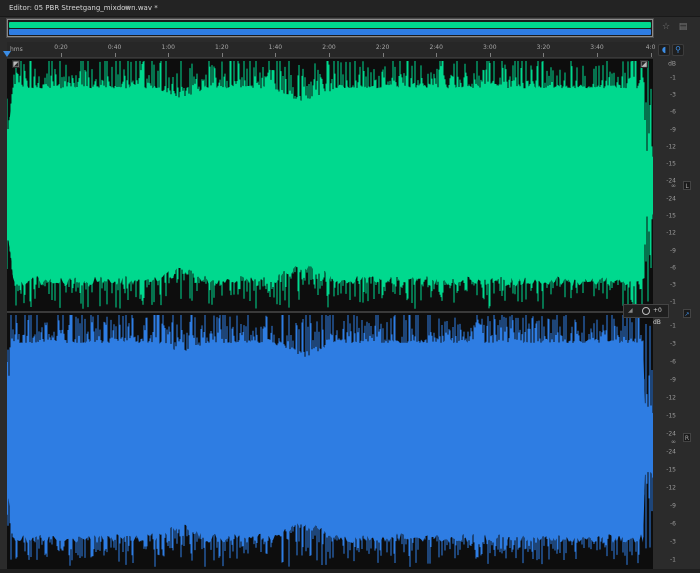 The width and height of the screenshot is (700, 573). I want to click on volume-knob, so click(646, 311).